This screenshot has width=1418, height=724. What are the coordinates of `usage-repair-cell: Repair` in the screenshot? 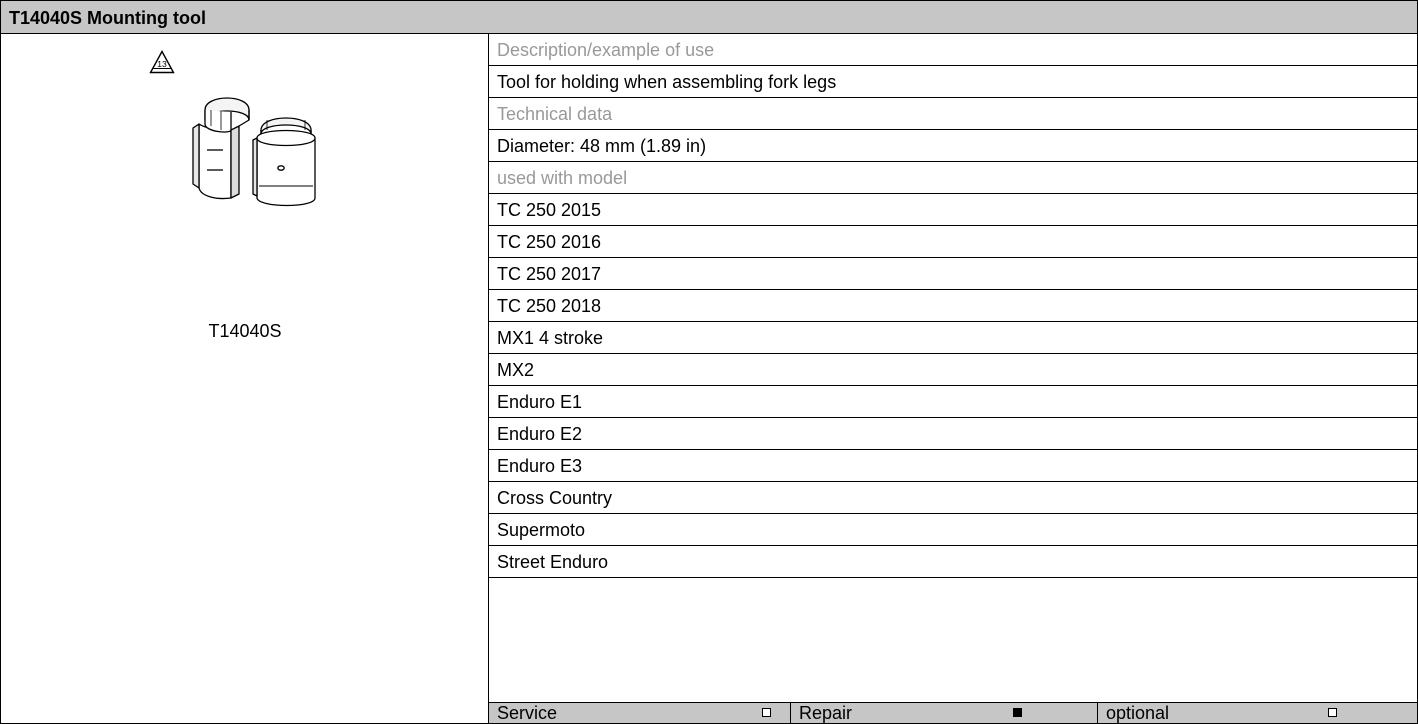 It's located at (944, 713).